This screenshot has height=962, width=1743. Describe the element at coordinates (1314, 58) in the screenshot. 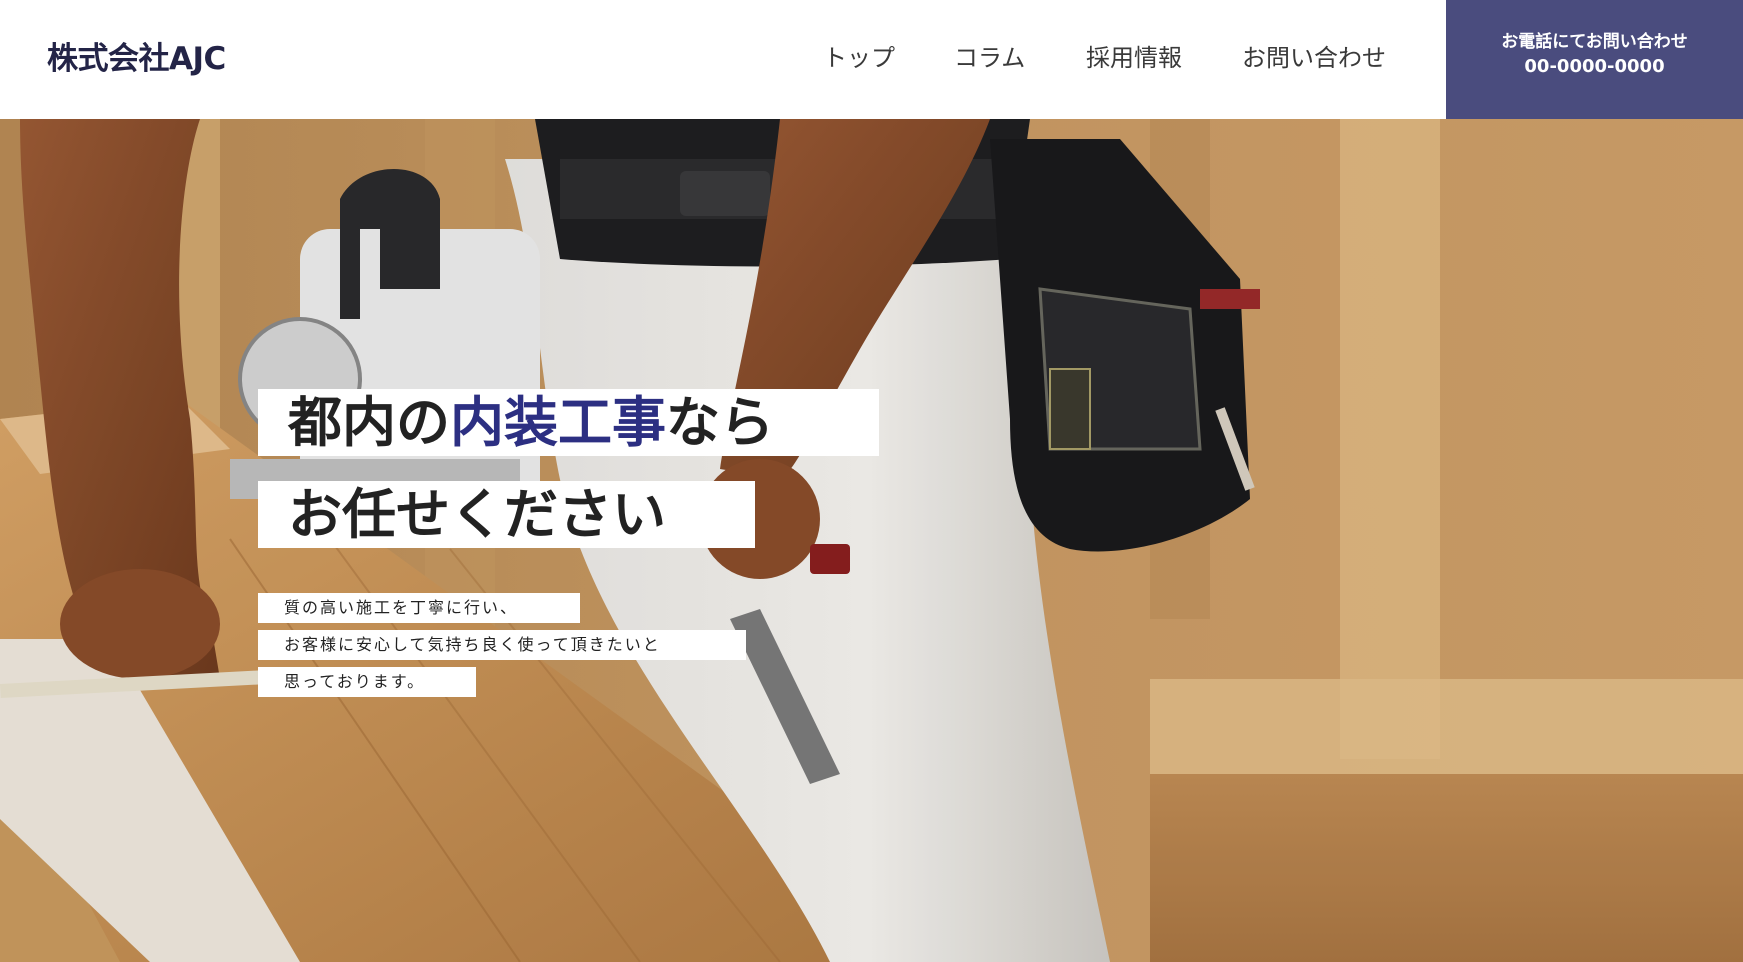

I see `nav-item-contact: お問い合わせ` at that location.